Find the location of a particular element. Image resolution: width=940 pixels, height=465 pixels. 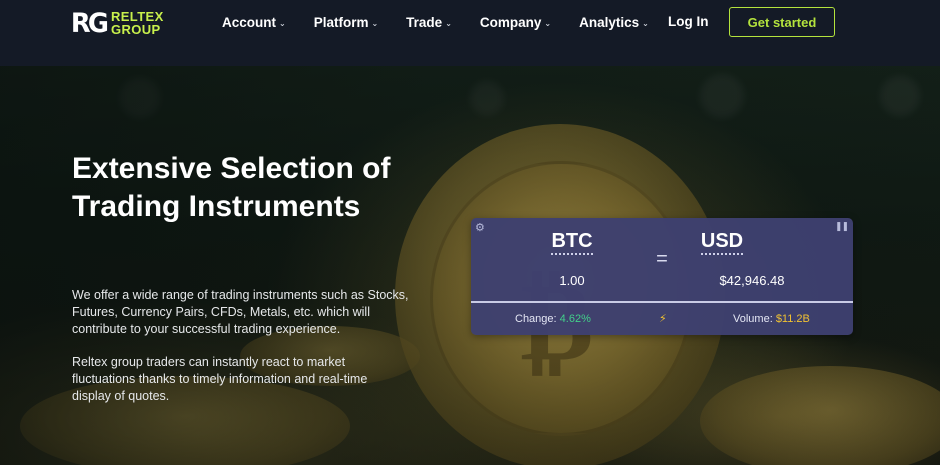

from-symbol: BTC is located at coordinates (572, 242).